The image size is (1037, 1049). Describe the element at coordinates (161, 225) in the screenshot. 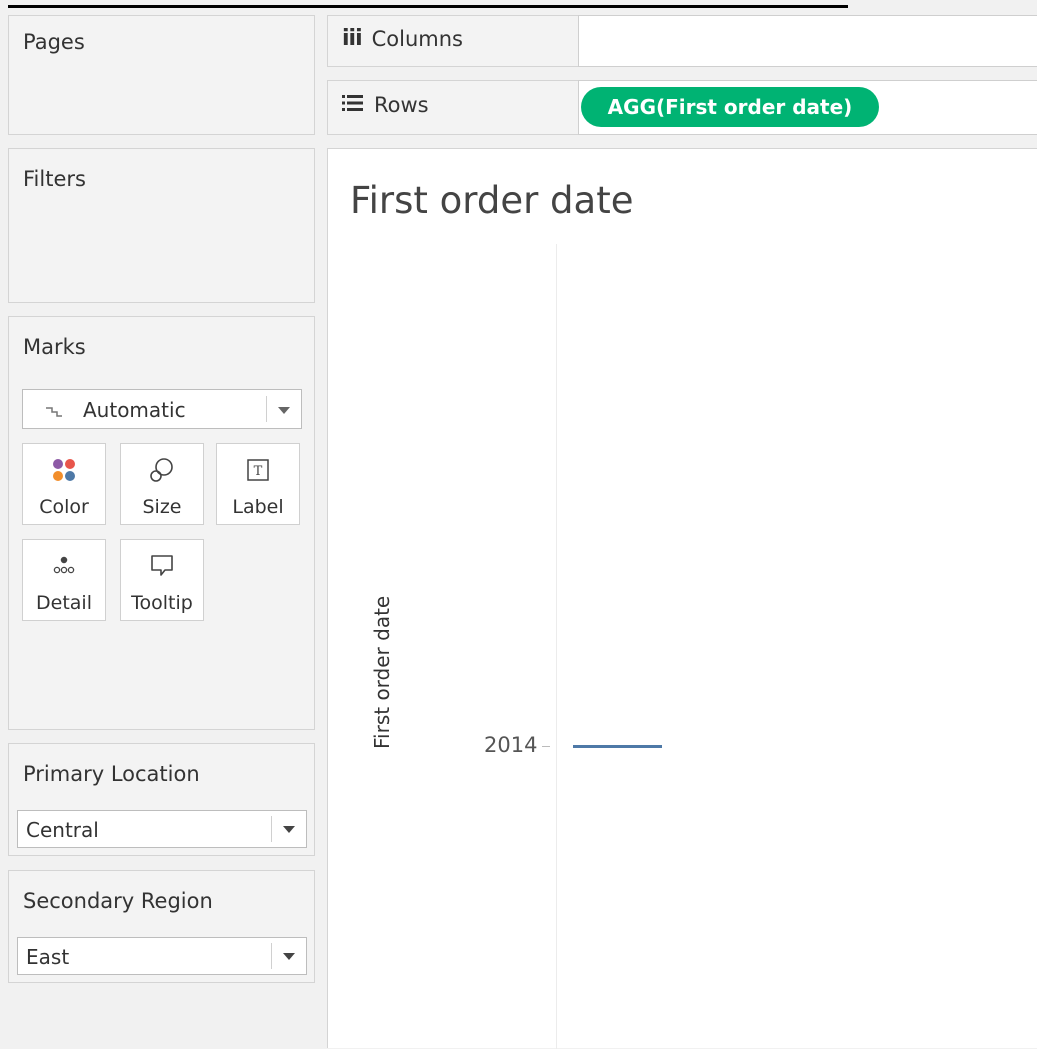

I see `filters-card: Filters` at that location.